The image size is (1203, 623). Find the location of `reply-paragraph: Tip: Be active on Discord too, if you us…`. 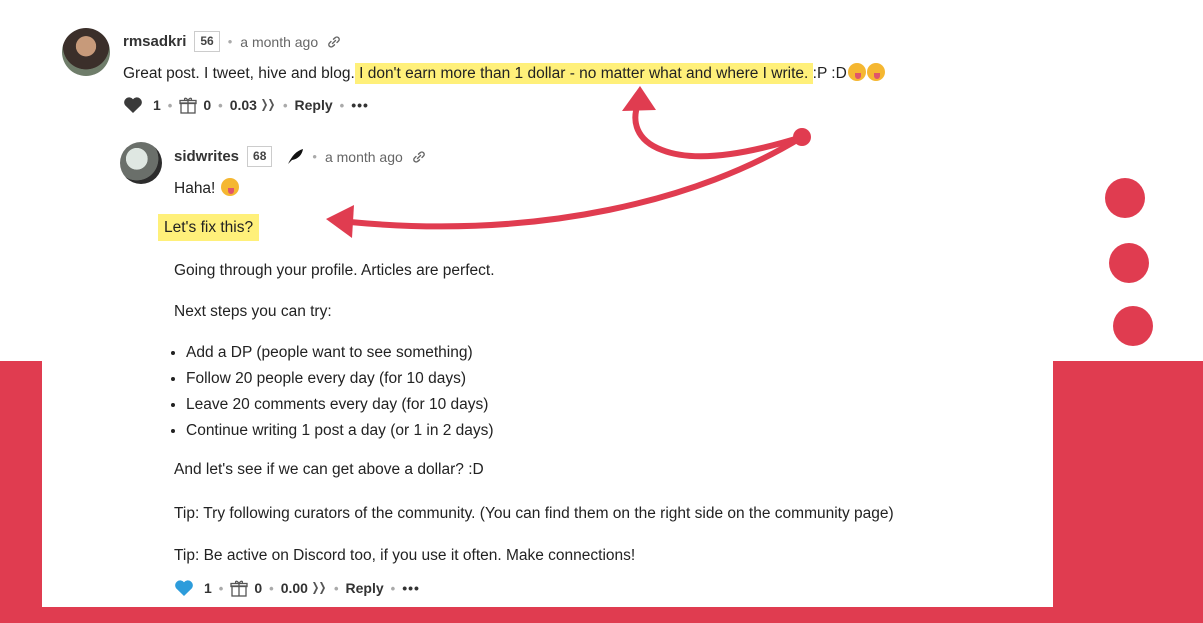

reply-paragraph: Tip: Be active on Discord too, if you us… is located at coordinates (405, 555).